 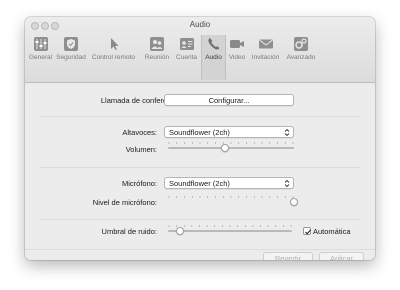 What do you see at coordinates (186, 44) in the screenshot?
I see `account-icon` at bounding box center [186, 44].